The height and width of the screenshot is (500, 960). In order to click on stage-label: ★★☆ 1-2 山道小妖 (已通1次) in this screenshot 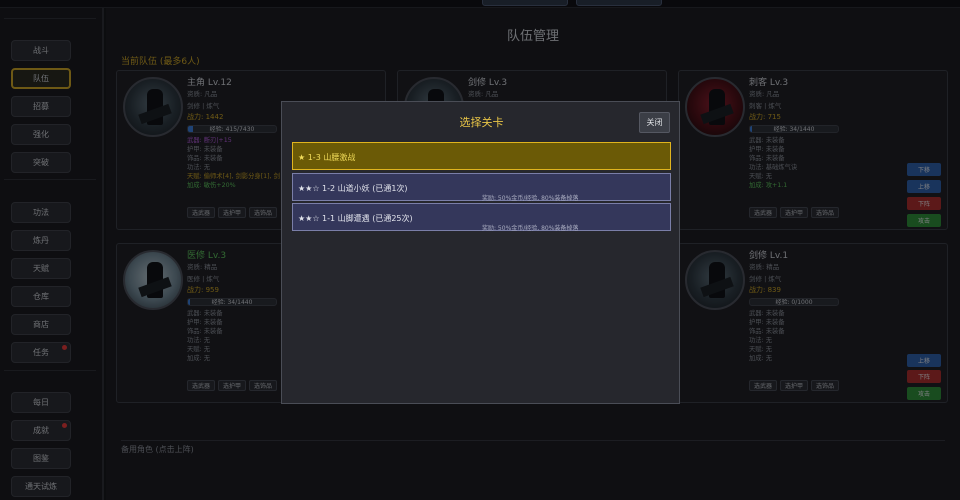, I will do `click(353, 188)`.